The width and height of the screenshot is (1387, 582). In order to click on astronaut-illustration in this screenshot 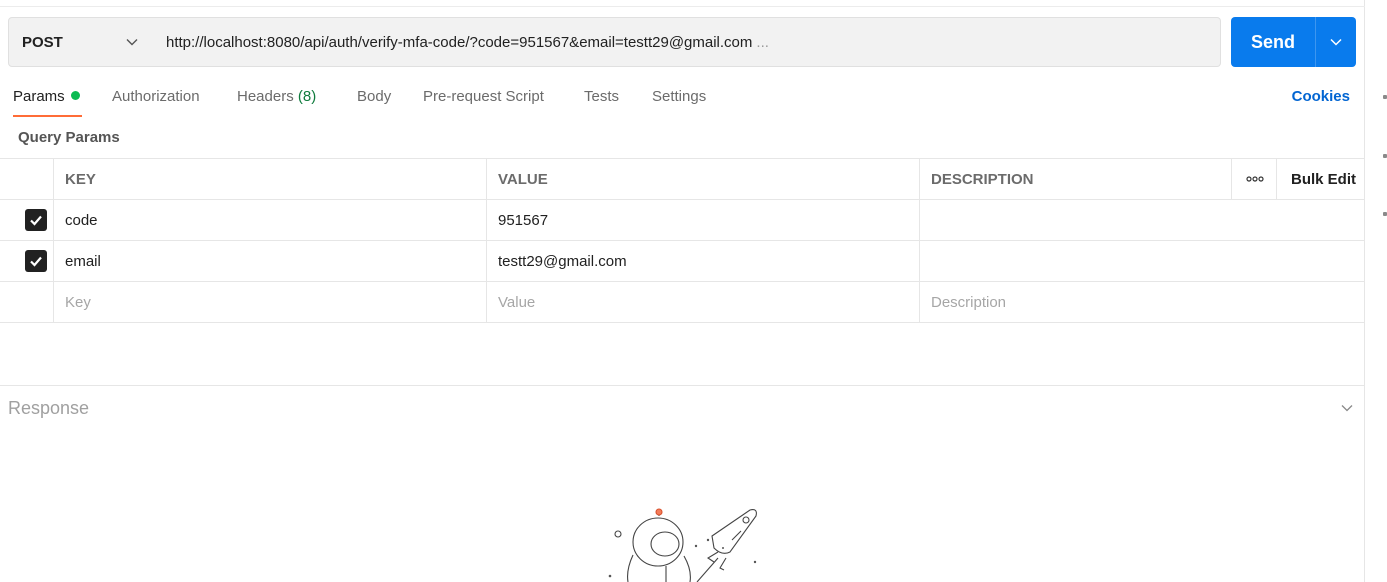, I will do `click(682, 545)`.